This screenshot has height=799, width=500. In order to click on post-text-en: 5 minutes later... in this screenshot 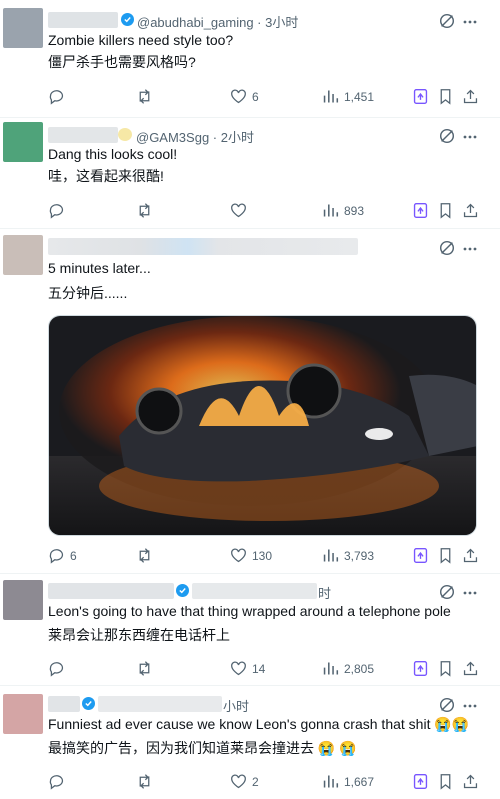, I will do `click(99, 268)`.